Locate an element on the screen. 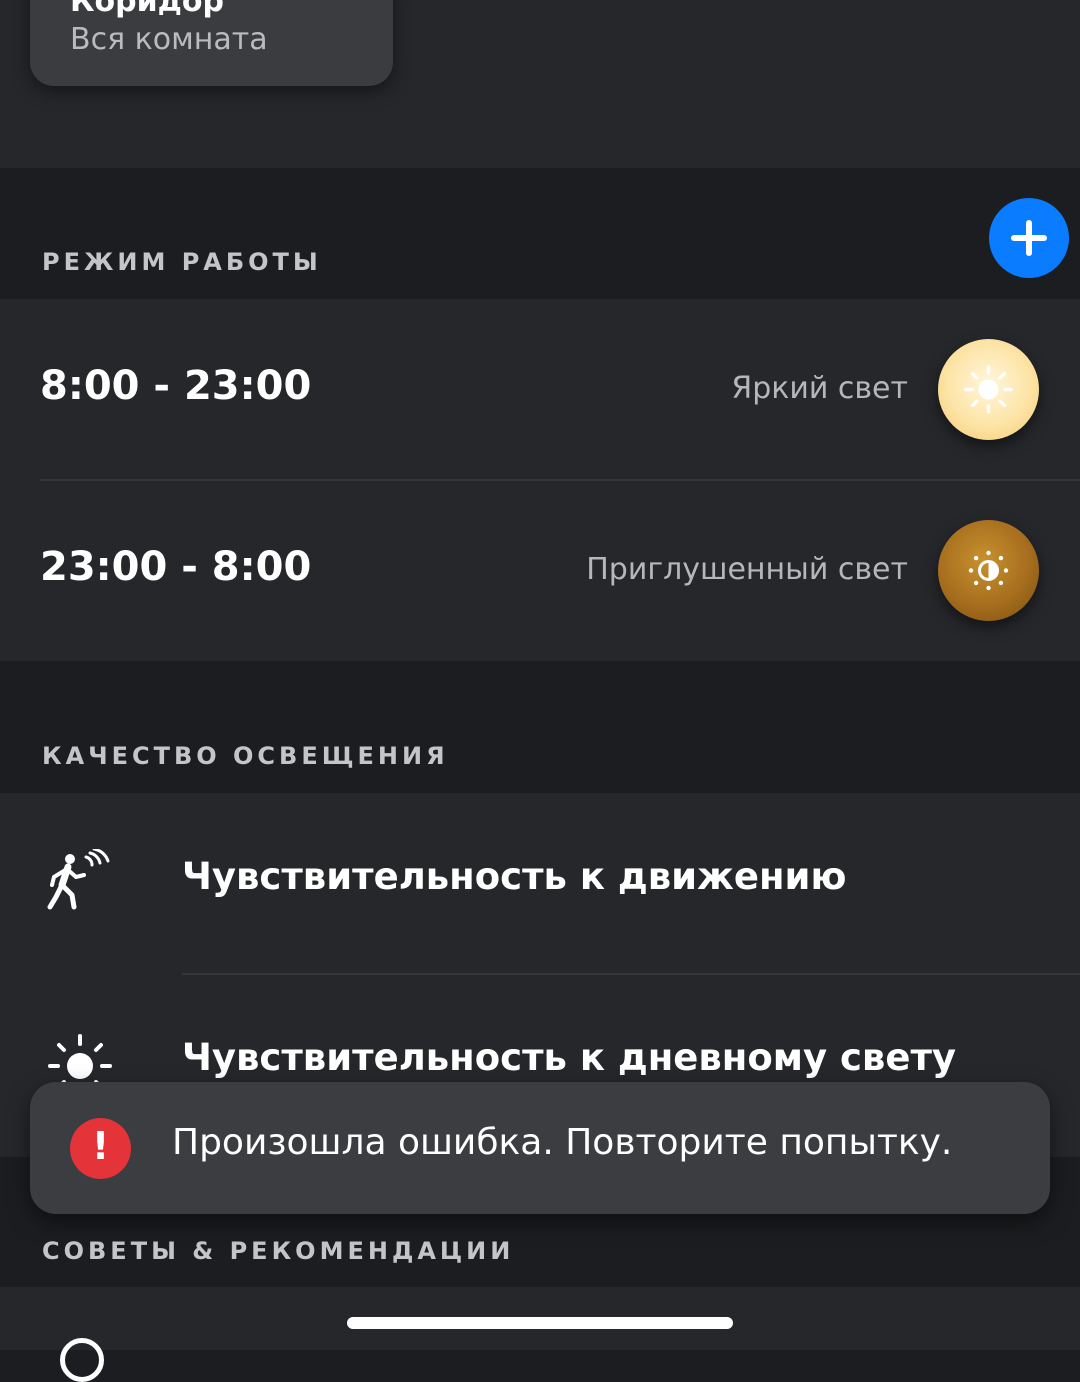 The image size is (1080, 1382). dimmed-sun-icon is located at coordinates (988, 570).